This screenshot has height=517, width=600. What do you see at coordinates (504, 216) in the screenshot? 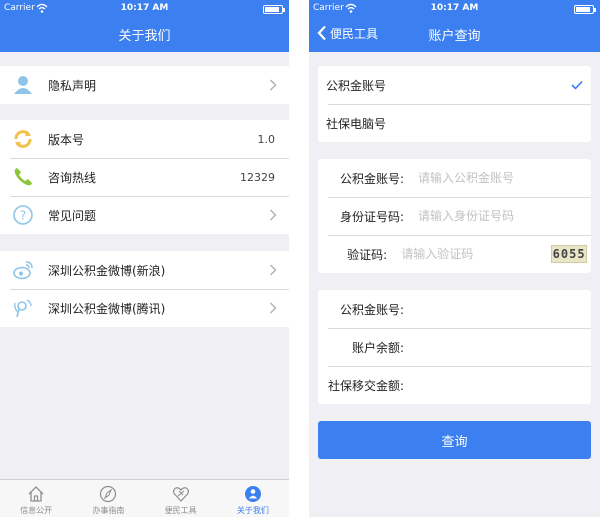
I see `id-number-input` at bounding box center [504, 216].